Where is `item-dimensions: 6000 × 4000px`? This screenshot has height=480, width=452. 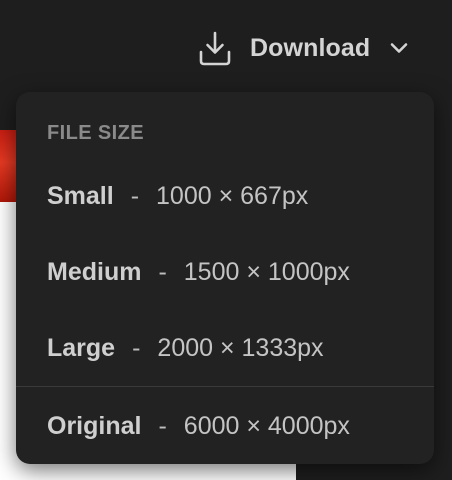
item-dimensions: 6000 × 4000px is located at coordinates (266, 425).